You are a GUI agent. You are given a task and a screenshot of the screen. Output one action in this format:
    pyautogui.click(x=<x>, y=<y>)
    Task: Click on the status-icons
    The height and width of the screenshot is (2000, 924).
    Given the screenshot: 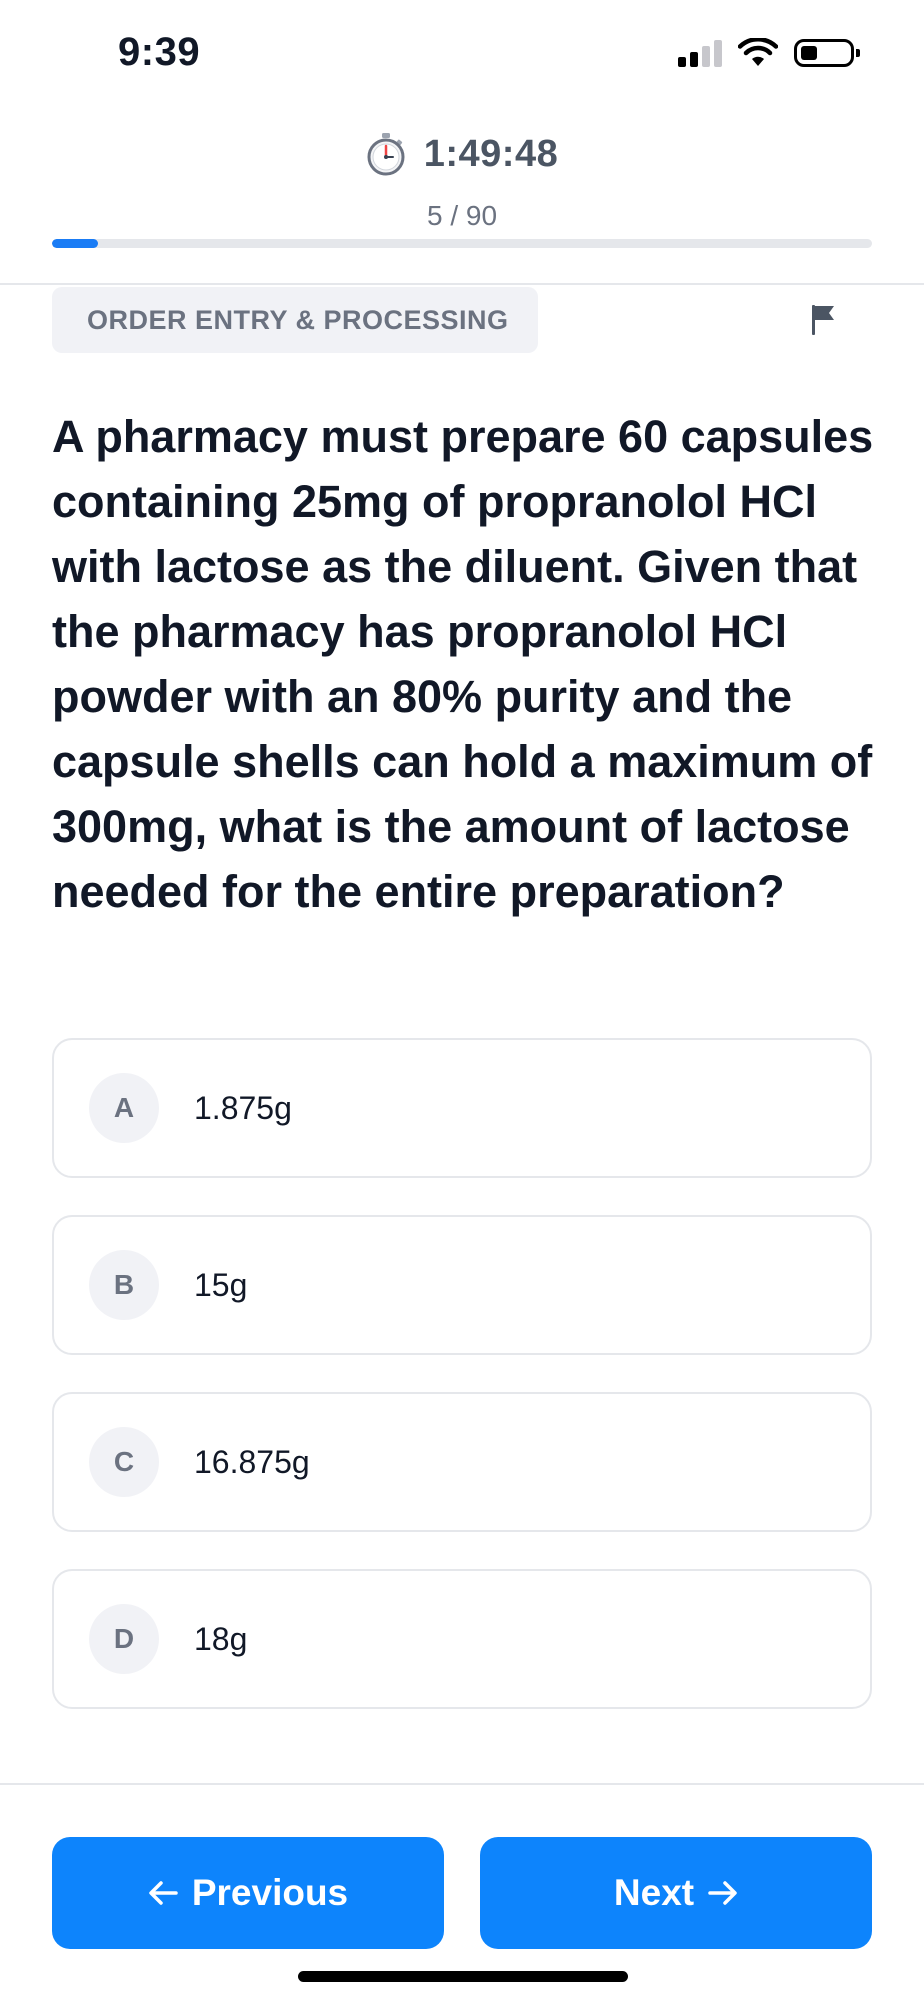 What is the action you would take?
    pyautogui.click(x=769, y=53)
    